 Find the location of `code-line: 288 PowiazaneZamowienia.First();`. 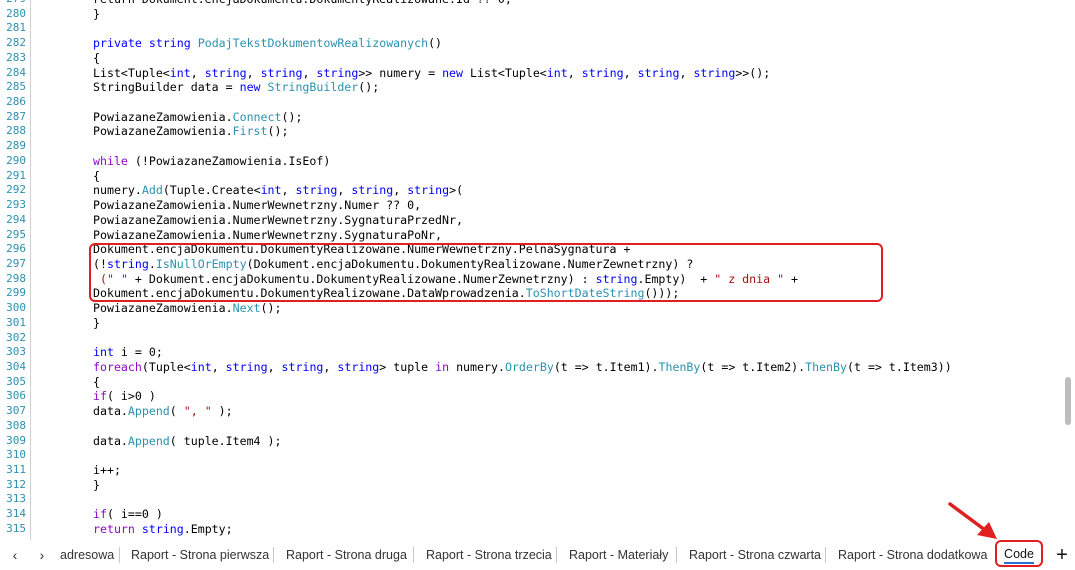

code-line: 288 PowiazaneZamowienia.First(); is located at coordinates (531, 131).